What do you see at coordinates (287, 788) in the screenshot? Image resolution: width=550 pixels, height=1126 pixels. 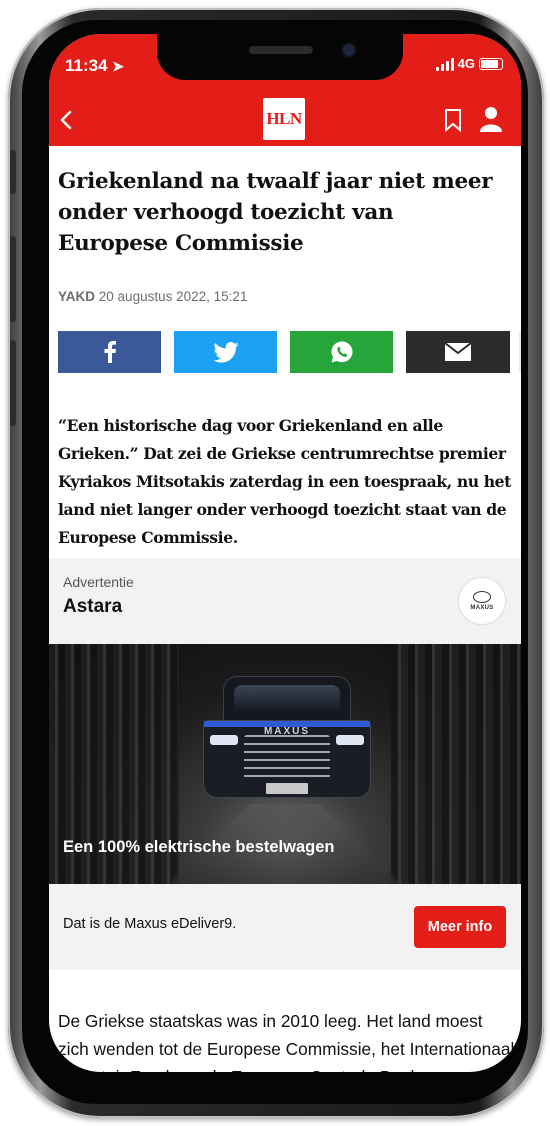 I see `van-plate` at bounding box center [287, 788].